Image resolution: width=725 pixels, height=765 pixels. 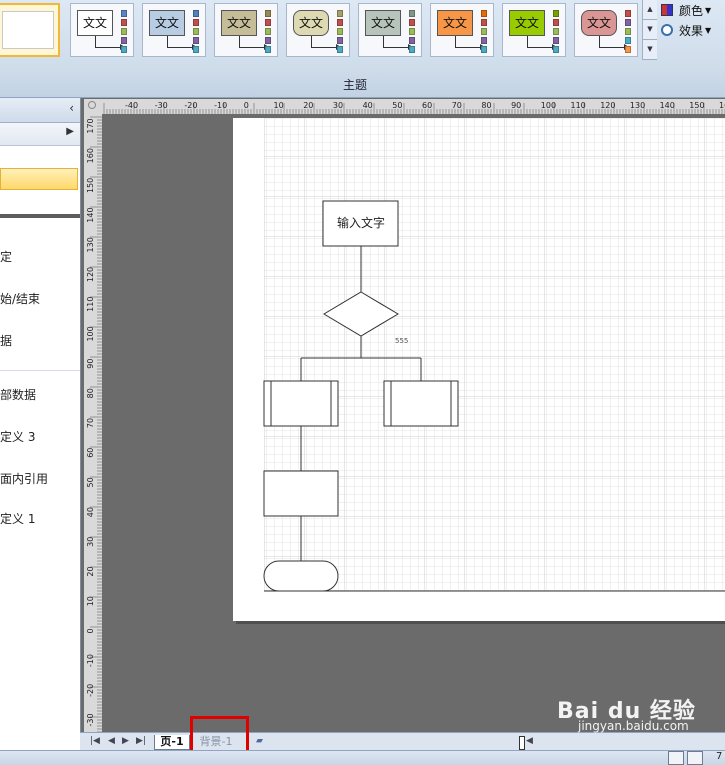 I want to click on theme-khaki-tile: 文文, so click(x=246, y=30).